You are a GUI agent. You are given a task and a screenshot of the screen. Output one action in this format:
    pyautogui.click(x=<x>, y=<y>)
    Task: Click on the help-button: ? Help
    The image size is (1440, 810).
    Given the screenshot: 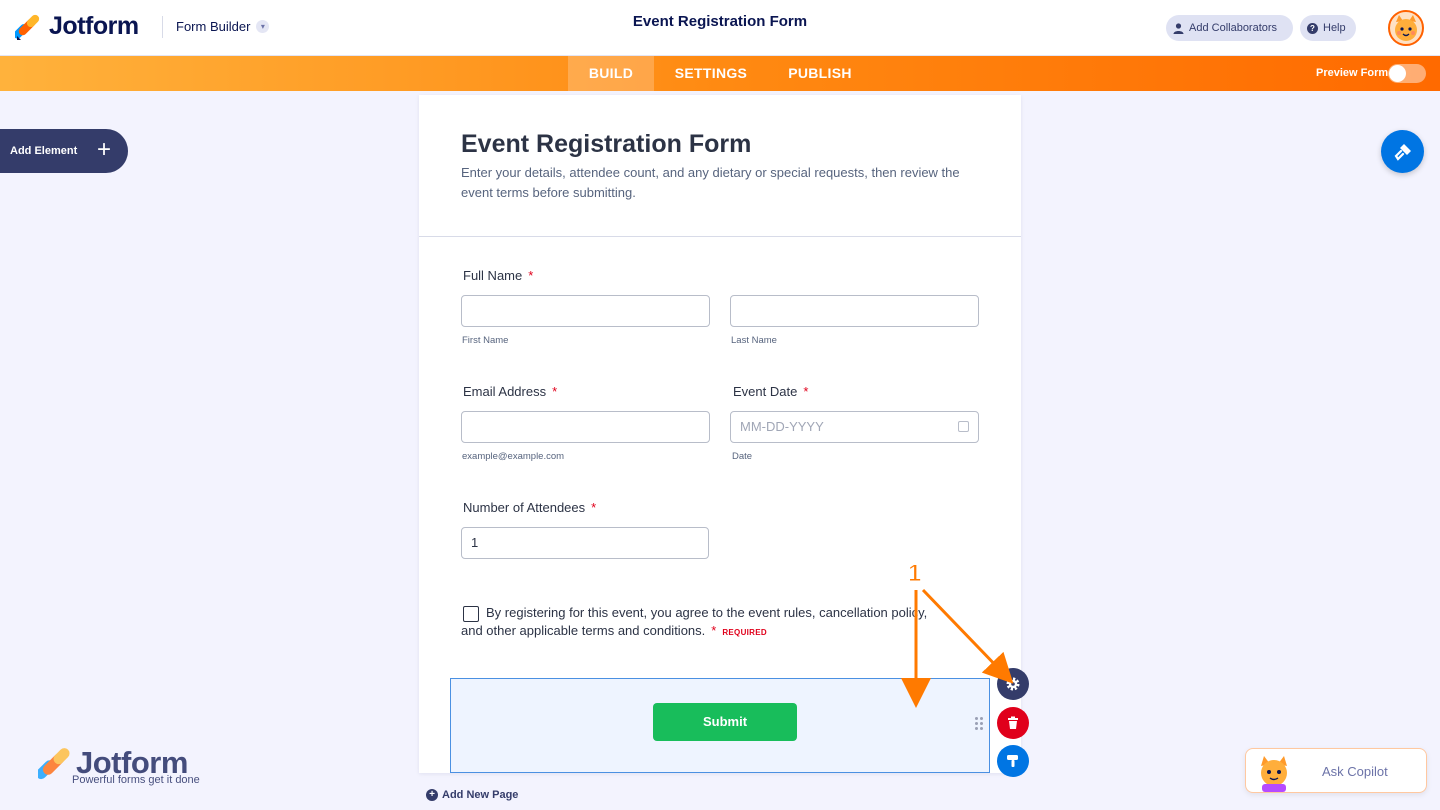 What is the action you would take?
    pyautogui.click(x=1328, y=28)
    